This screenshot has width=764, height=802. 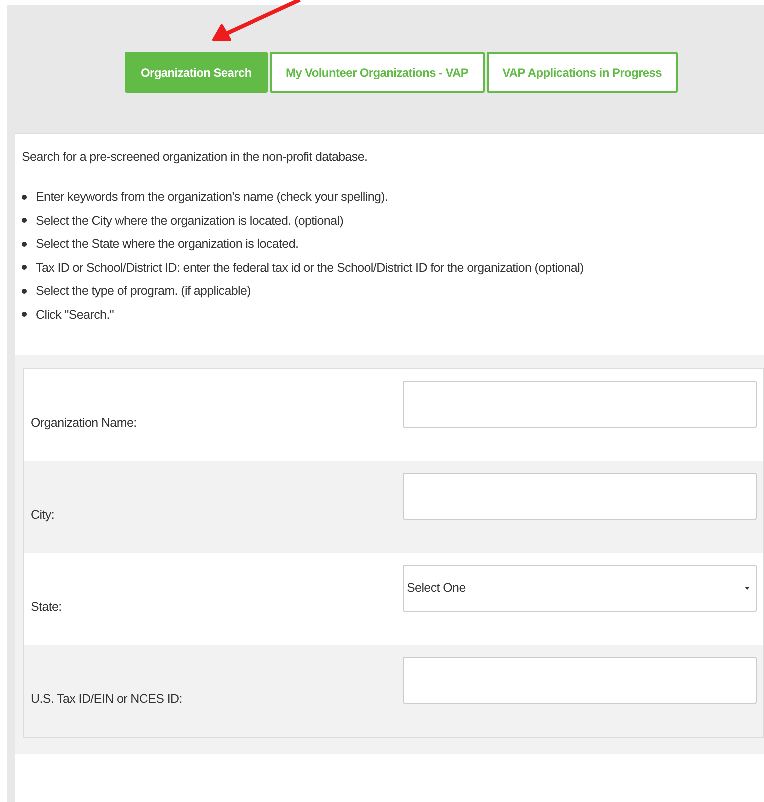 What do you see at coordinates (143, 291) in the screenshot?
I see `instruction-text: Select the type of program. (if applicable)` at bounding box center [143, 291].